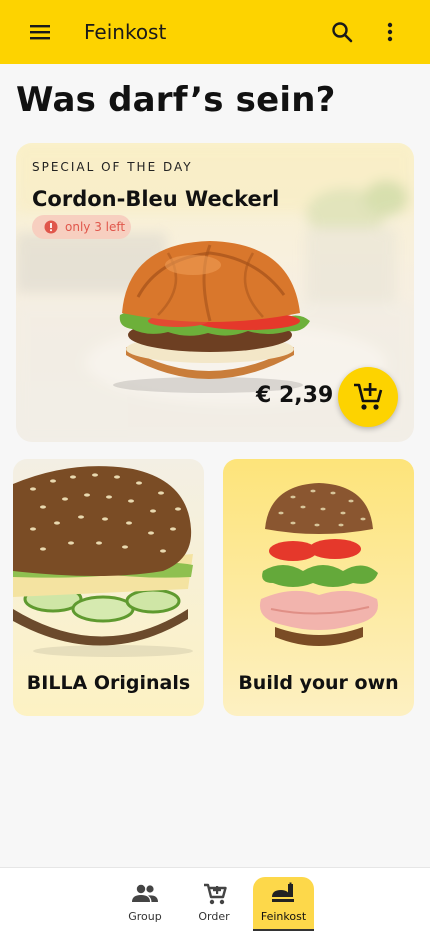 The image size is (430, 932). What do you see at coordinates (211, 317) in the screenshot?
I see `cordon-bleu-sandwich-image` at bounding box center [211, 317].